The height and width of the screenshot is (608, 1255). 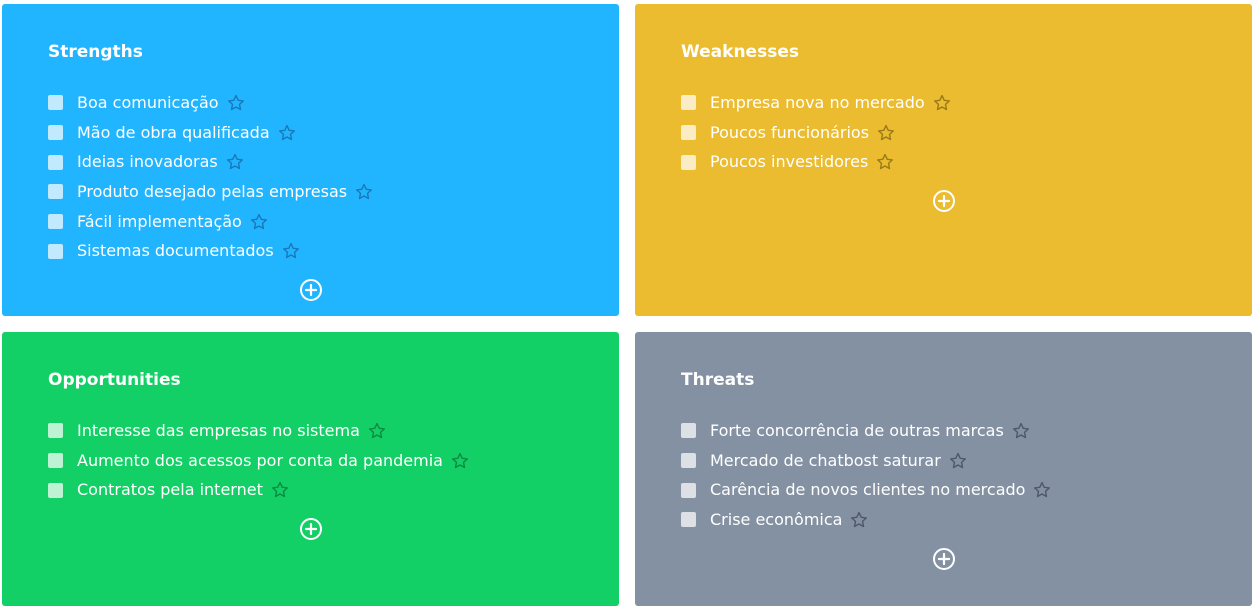 What do you see at coordinates (159, 221) in the screenshot?
I see `item-label: Fácil implementação` at bounding box center [159, 221].